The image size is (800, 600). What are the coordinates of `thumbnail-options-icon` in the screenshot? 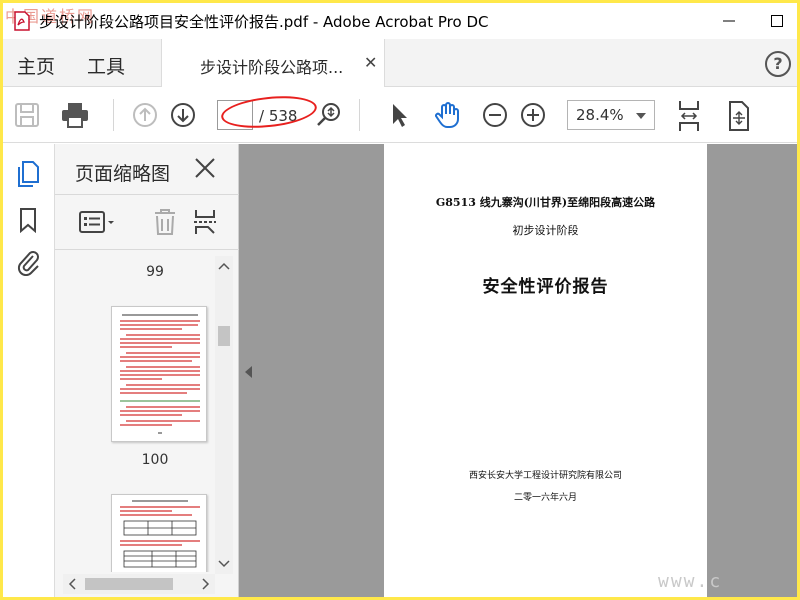 It's located at (98, 225).